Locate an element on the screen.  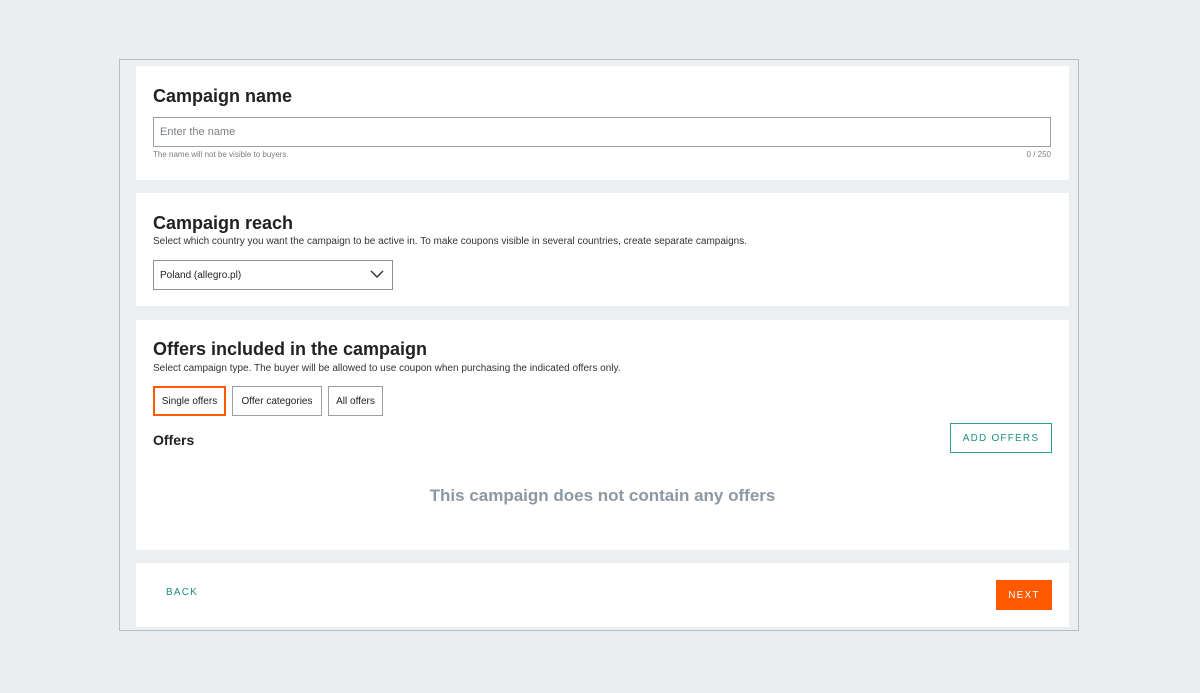
type-single-offers-button: Single offers is located at coordinates (189, 401).